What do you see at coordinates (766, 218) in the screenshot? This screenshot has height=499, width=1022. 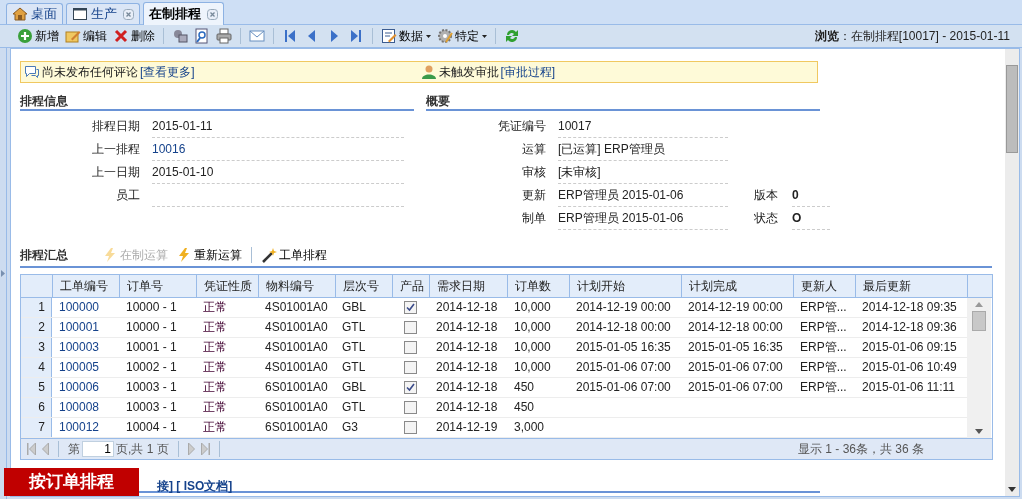 I see `field-label: 状态` at bounding box center [766, 218].